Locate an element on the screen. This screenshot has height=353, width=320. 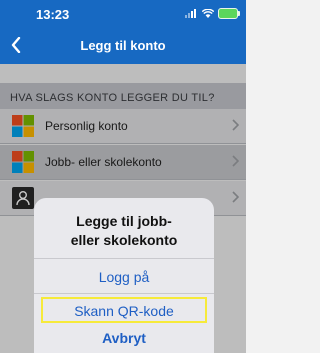
battery-icon is located at coordinates (229, 13).